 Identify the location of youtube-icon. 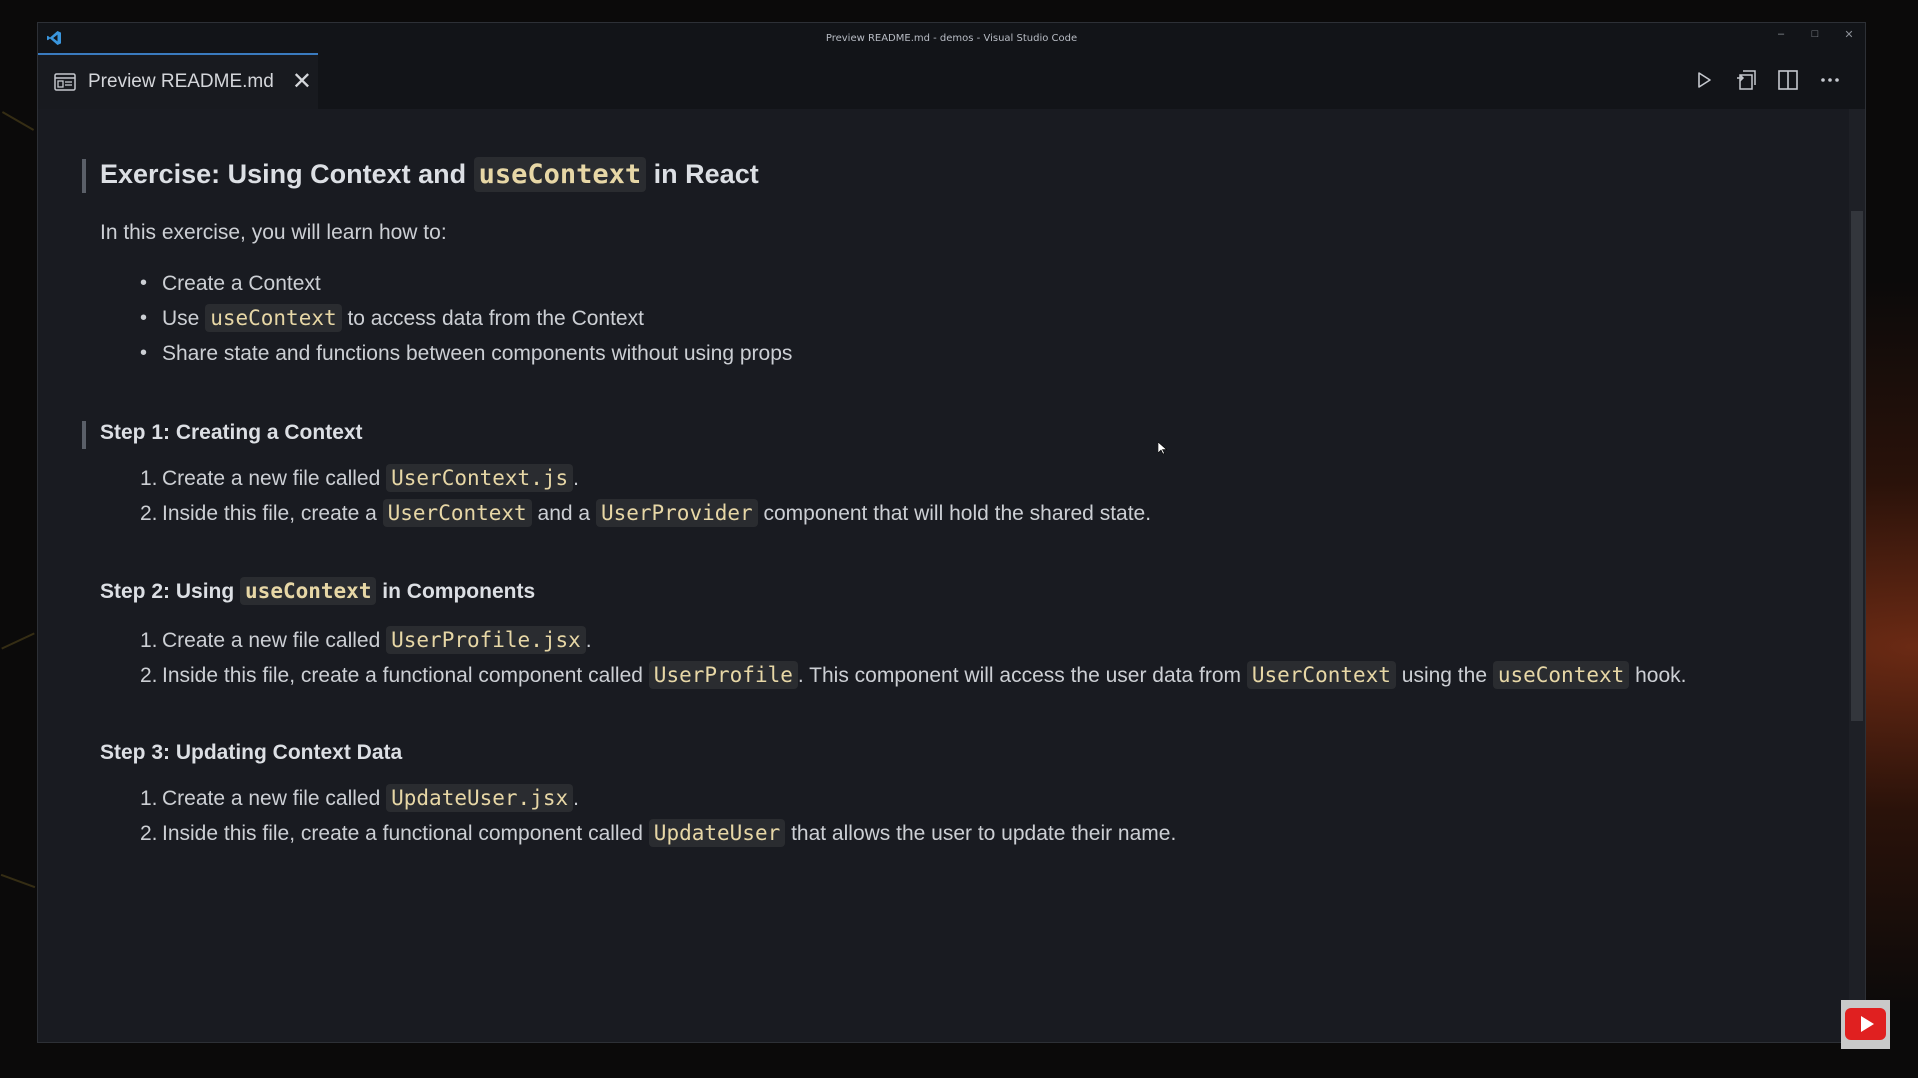
(1865, 1024).